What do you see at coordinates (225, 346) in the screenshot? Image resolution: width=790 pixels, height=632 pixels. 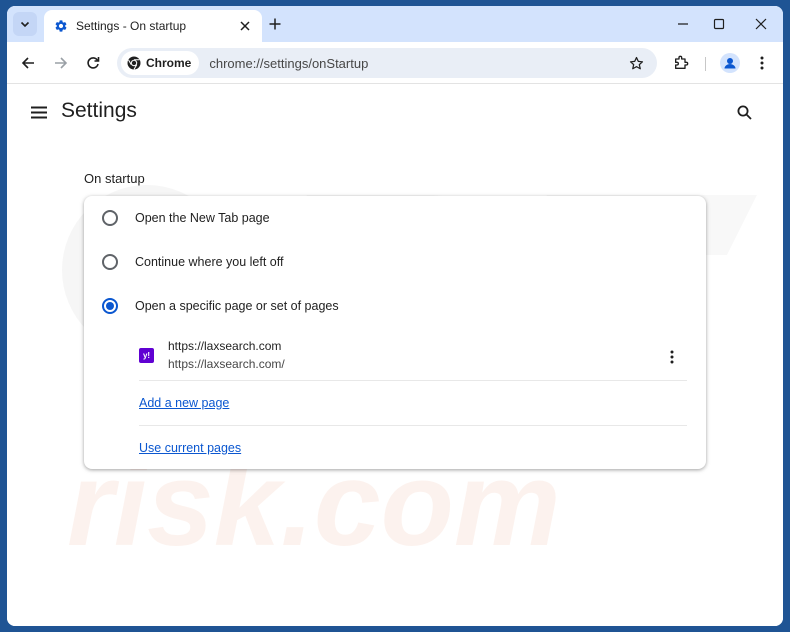 I see `startup-page-title: https://laxsearch.com` at bounding box center [225, 346].